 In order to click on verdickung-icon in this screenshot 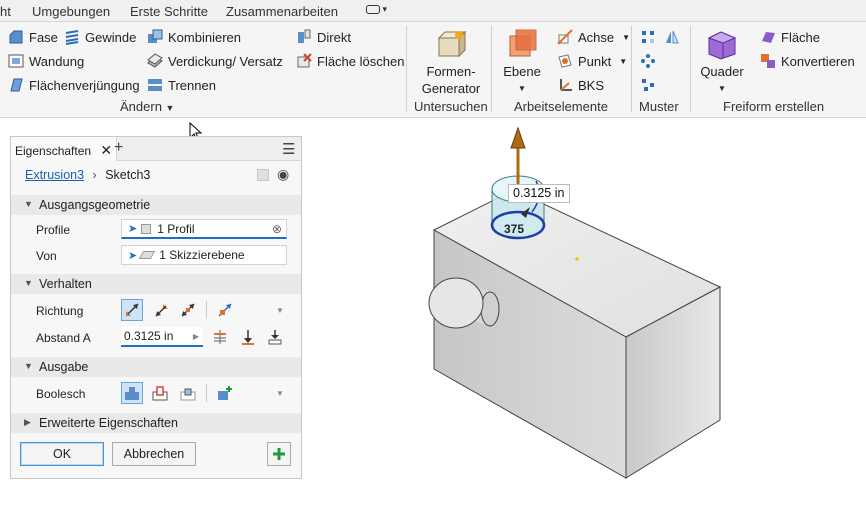, I will do `click(155, 61)`.